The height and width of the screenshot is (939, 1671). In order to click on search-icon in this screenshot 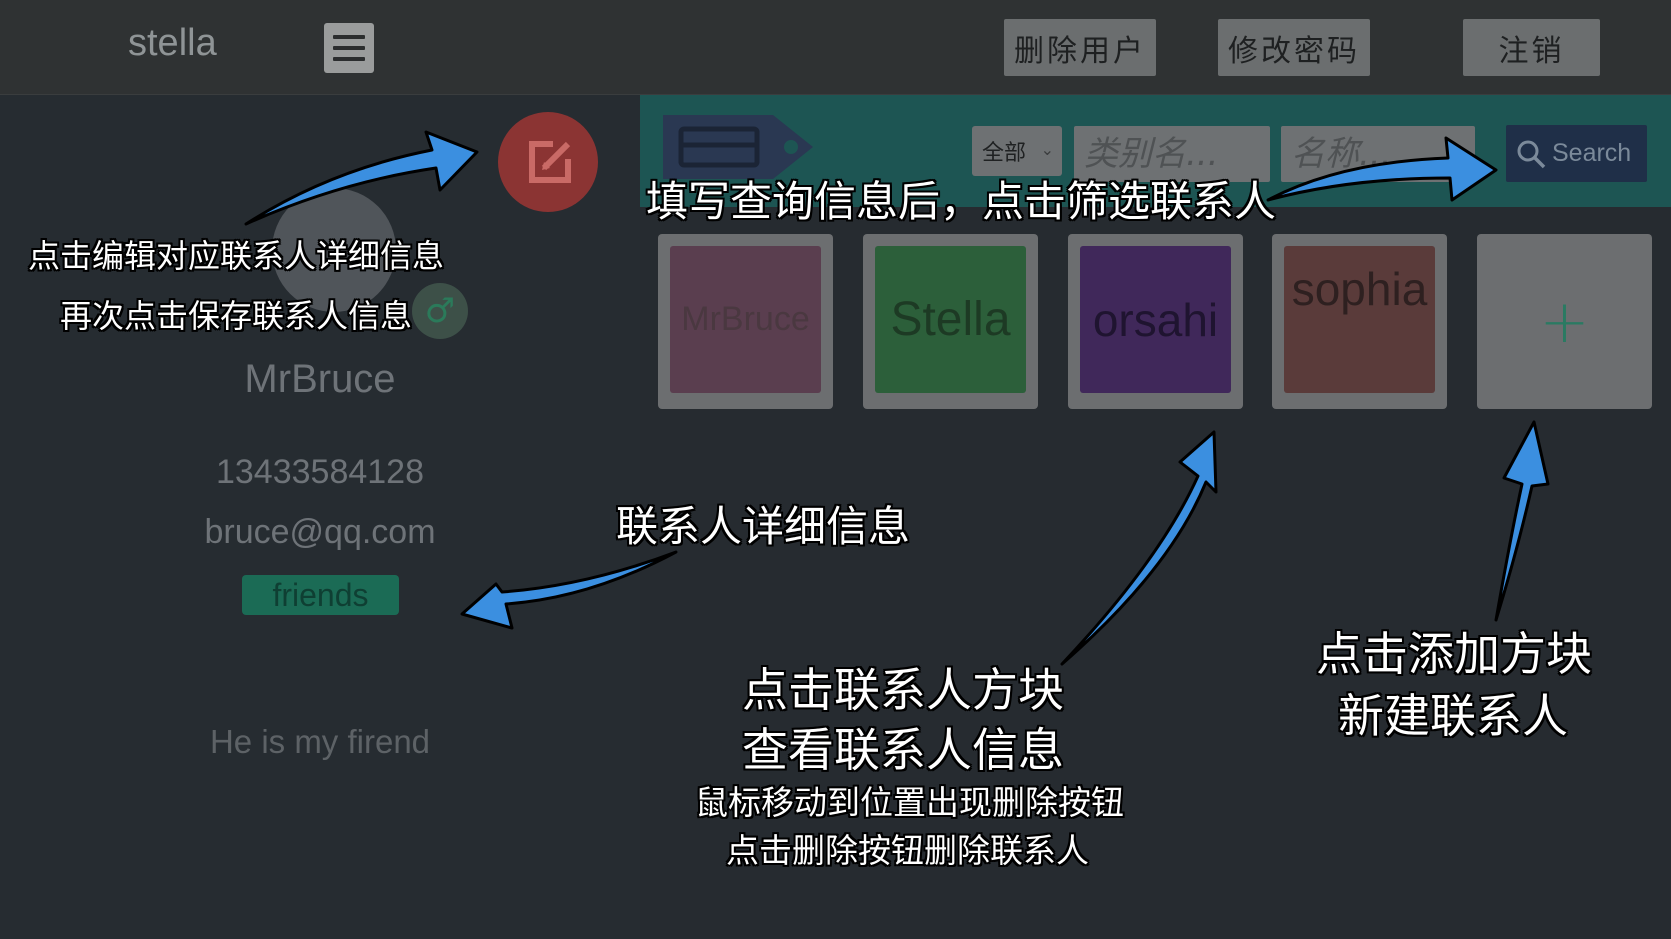, I will do `click(1531, 154)`.